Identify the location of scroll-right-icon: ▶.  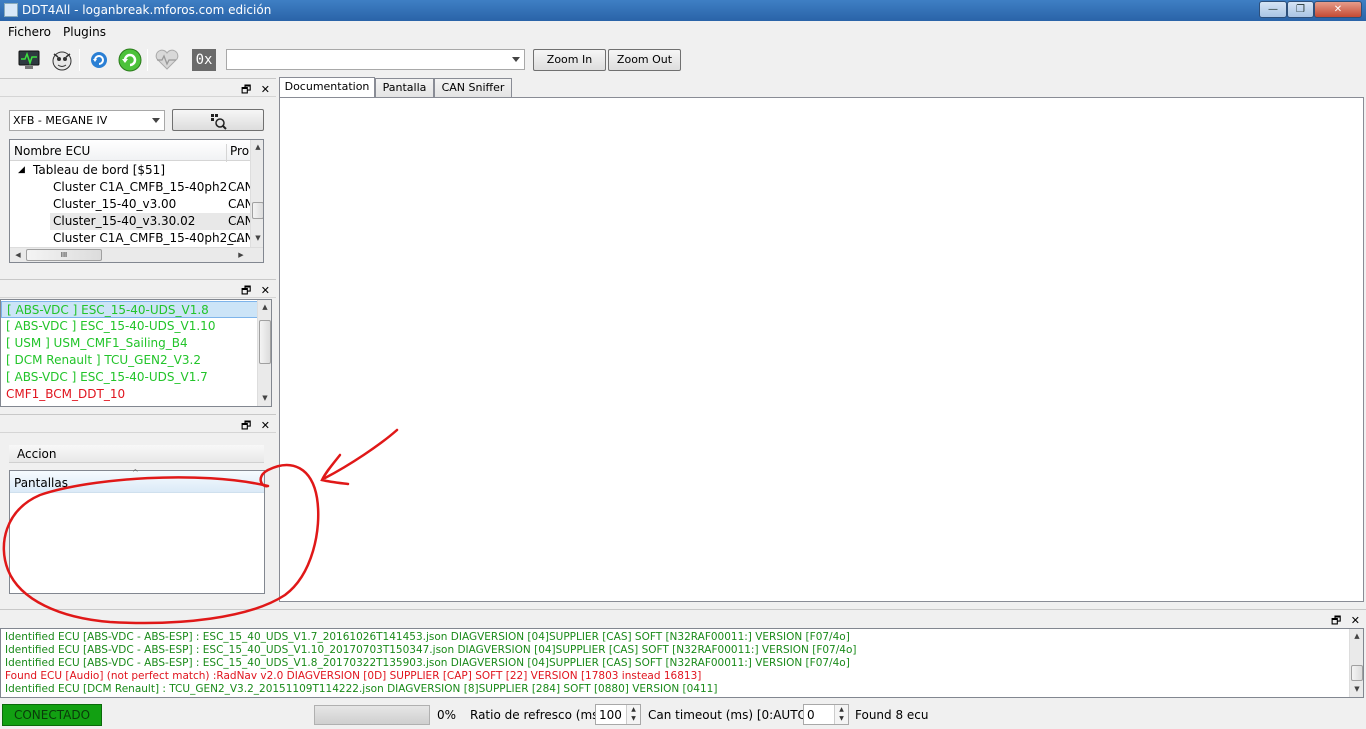
(241, 255).